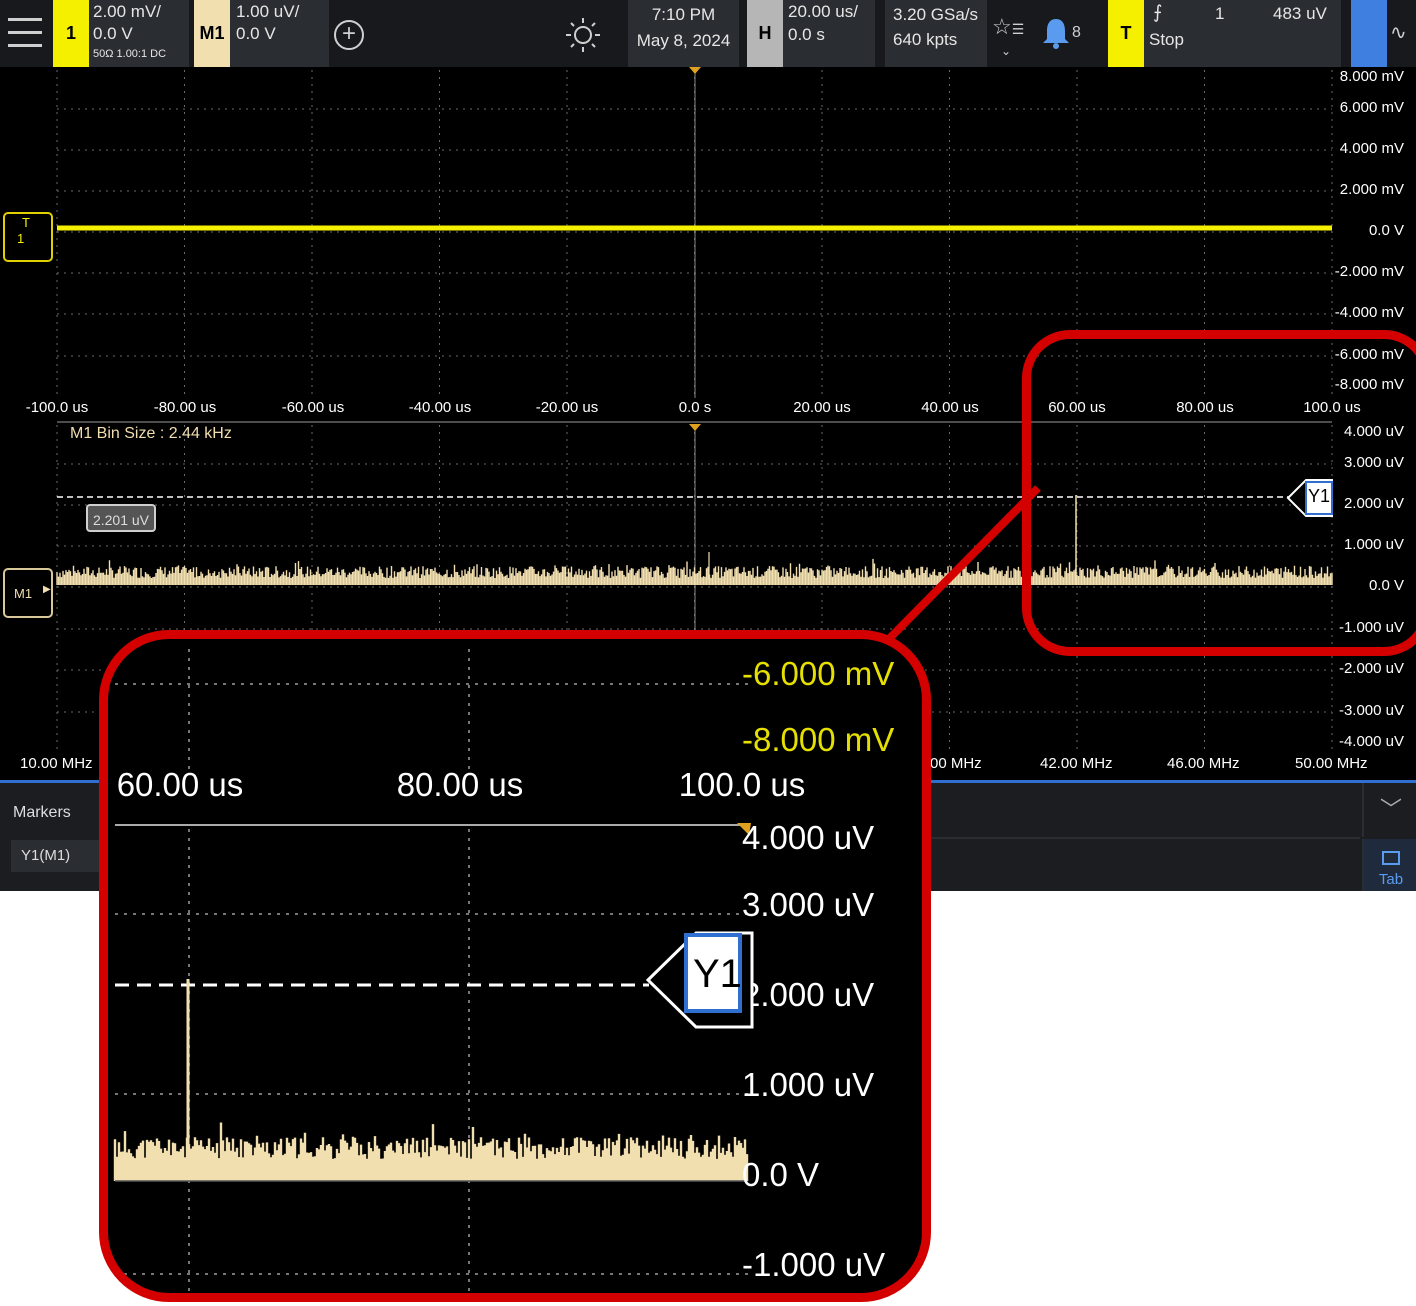 Image resolution: width=1416 pixels, height=1306 pixels. What do you see at coordinates (781, 1174) in the screenshot?
I see `zoom-lower-y-label: 0.0 V` at bounding box center [781, 1174].